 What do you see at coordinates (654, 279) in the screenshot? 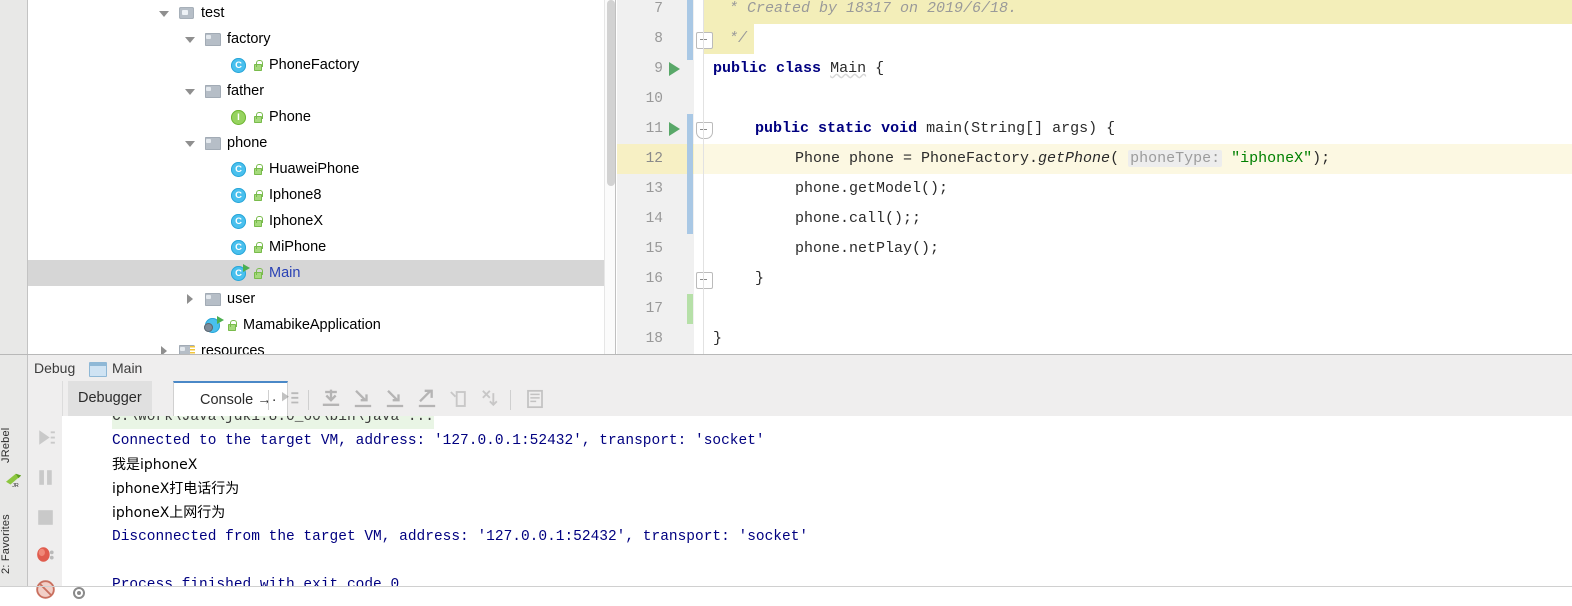
I see `line-number: 16` at bounding box center [654, 279].